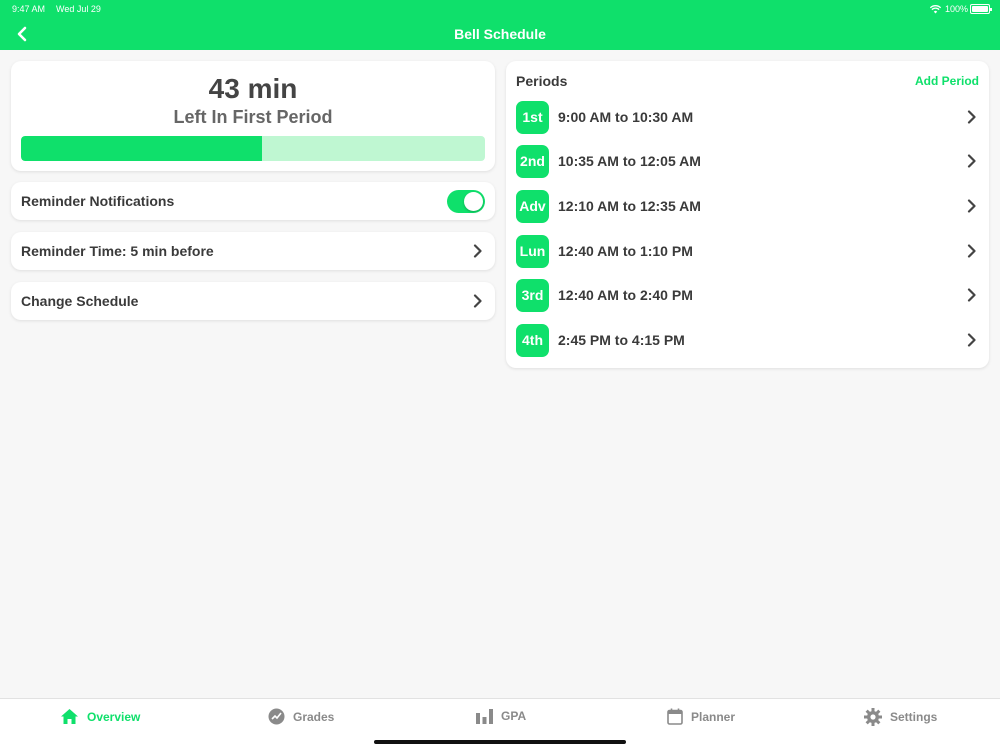 Image resolution: width=1000 pixels, height=750 pixels. What do you see at coordinates (253, 301) in the screenshot?
I see `change-schedule-row: Change Schedule` at bounding box center [253, 301].